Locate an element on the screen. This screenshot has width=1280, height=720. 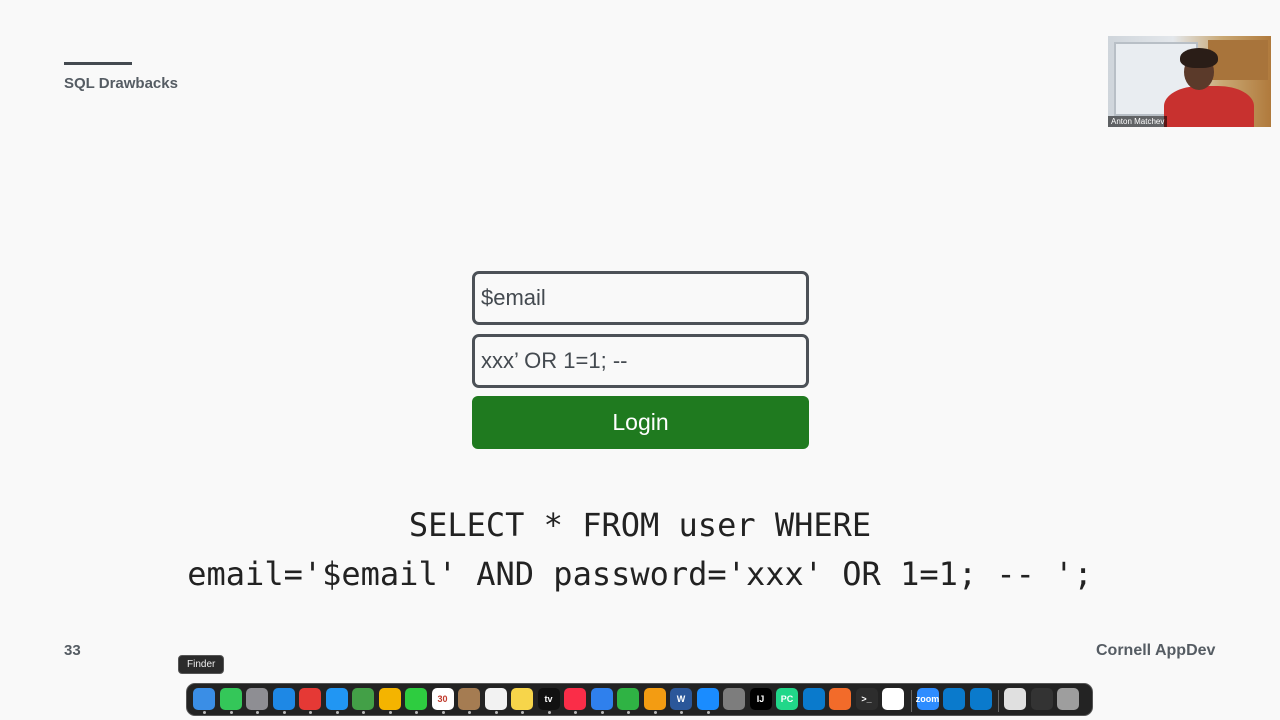
keynote-icon is located at coordinates (601, 699).